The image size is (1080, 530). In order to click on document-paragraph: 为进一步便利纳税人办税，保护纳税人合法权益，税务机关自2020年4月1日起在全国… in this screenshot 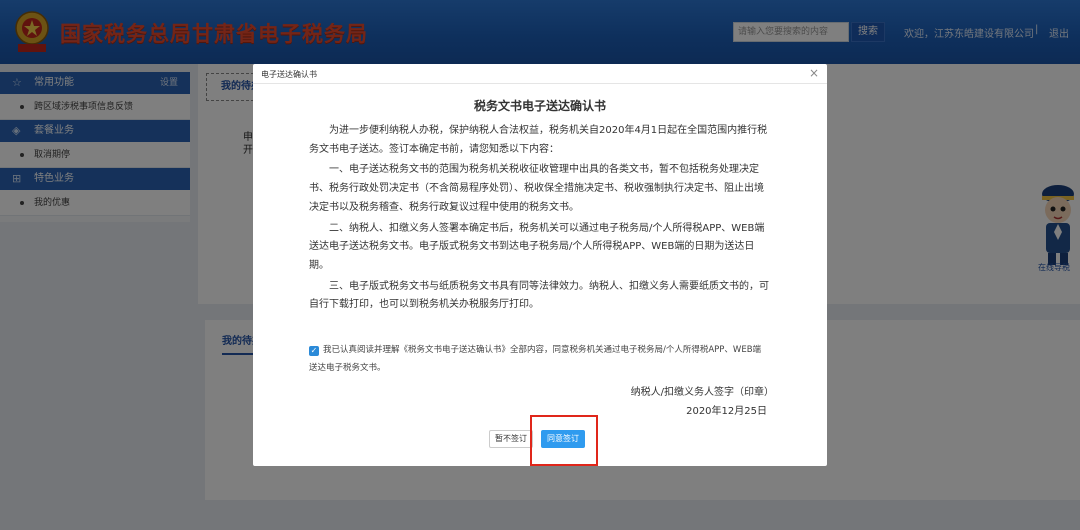, I will do `click(538, 140)`.